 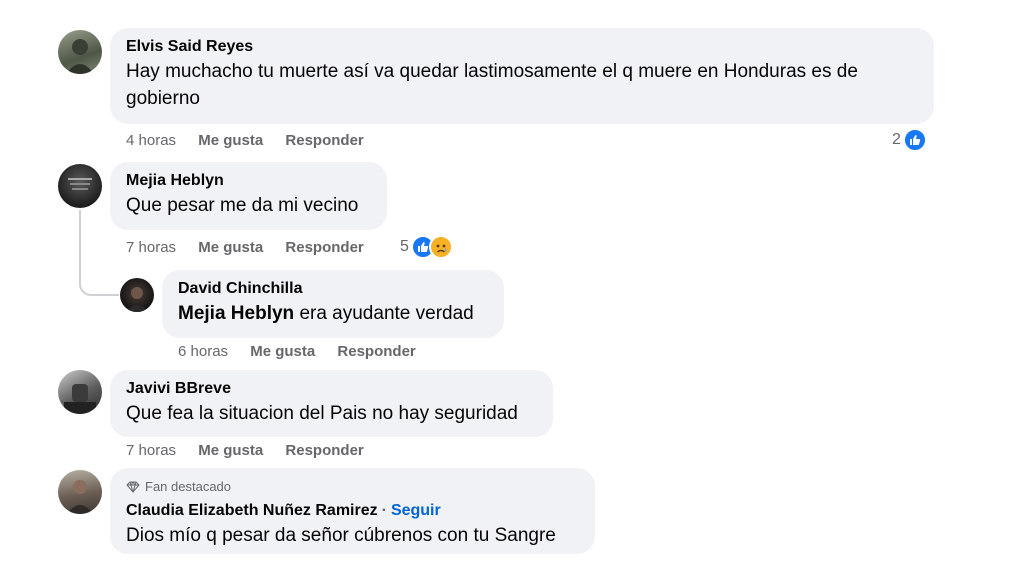 What do you see at coordinates (896, 139) in the screenshot?
I see `reaction-count: 2` at bounding box center [896, 139].